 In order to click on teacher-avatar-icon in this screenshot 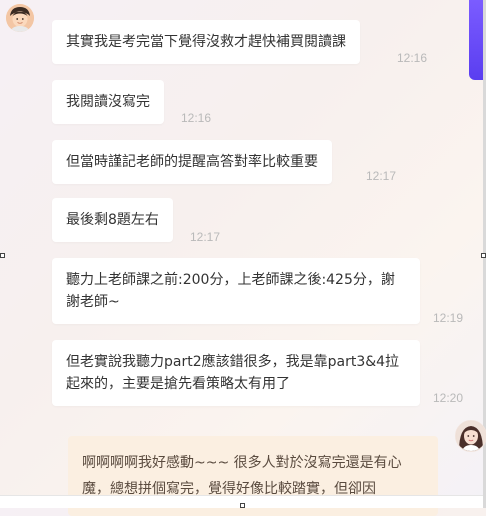, I will do `click(470, 436)`.